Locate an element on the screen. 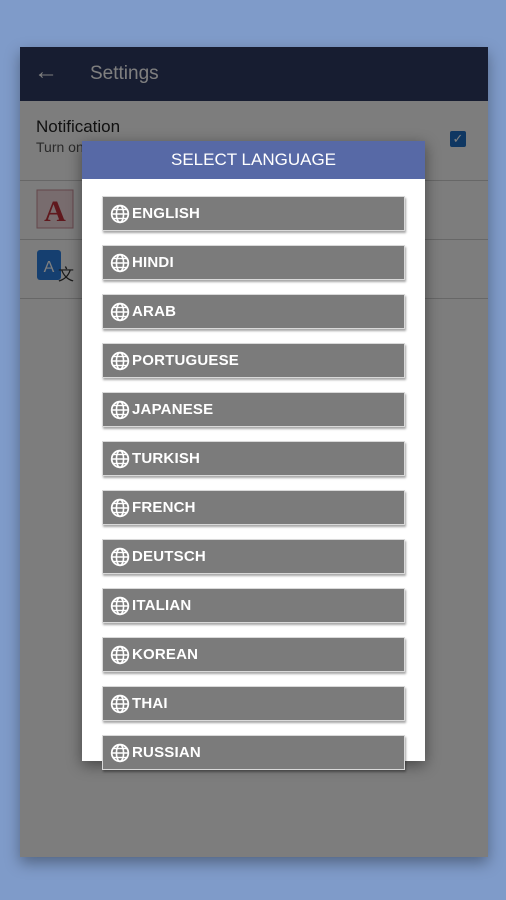  dialog-title: SELECT LANGUAGE is located at coordinates (253, 160).